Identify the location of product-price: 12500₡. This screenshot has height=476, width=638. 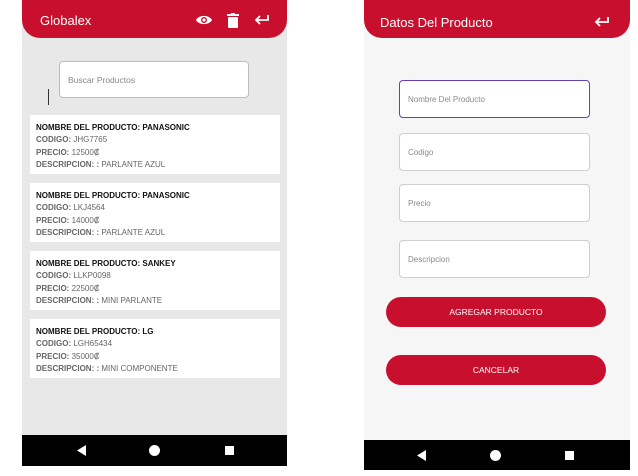
(85, 152).